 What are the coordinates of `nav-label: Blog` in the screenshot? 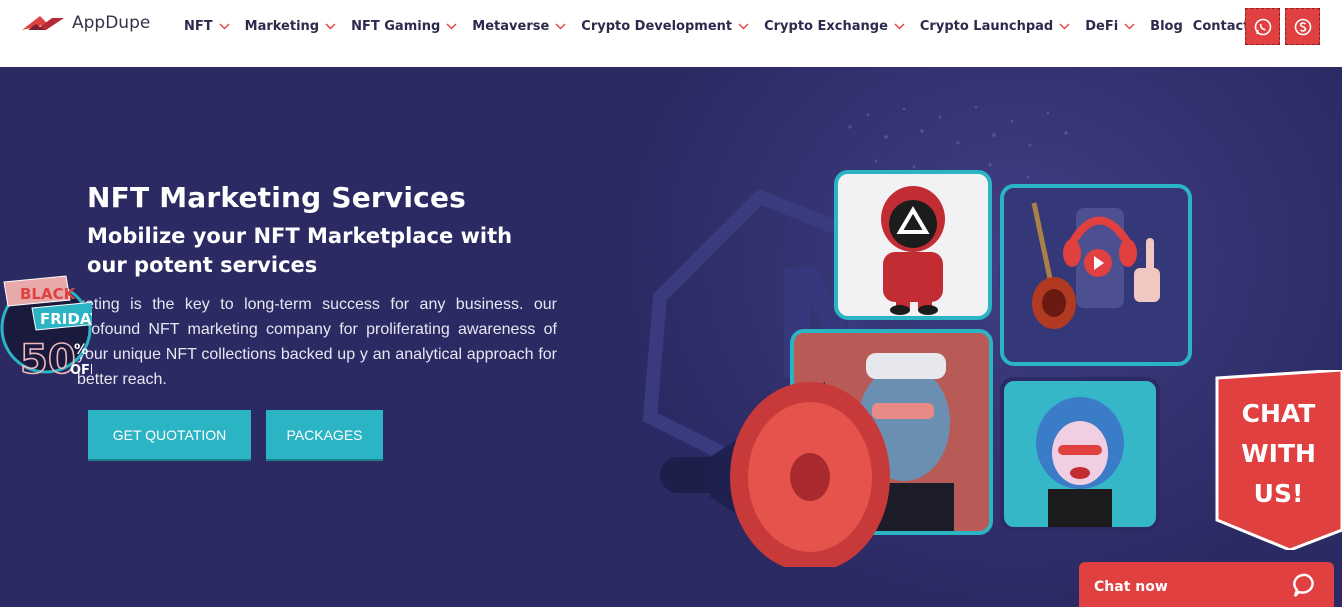 It's located at (1166, 26).